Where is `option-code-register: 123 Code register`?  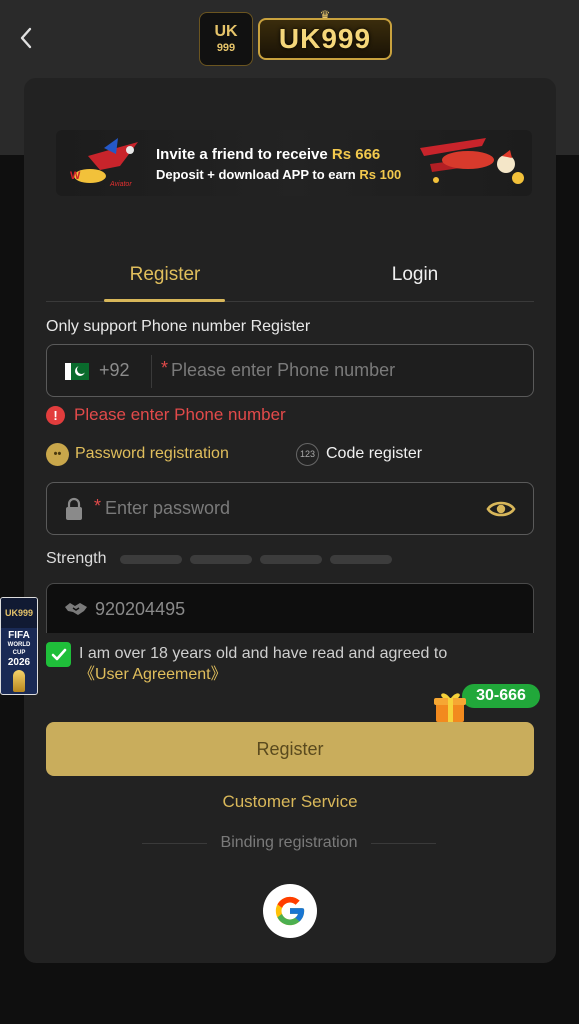 option-code-register: 123 Code register is located at coordinates (359, 454).